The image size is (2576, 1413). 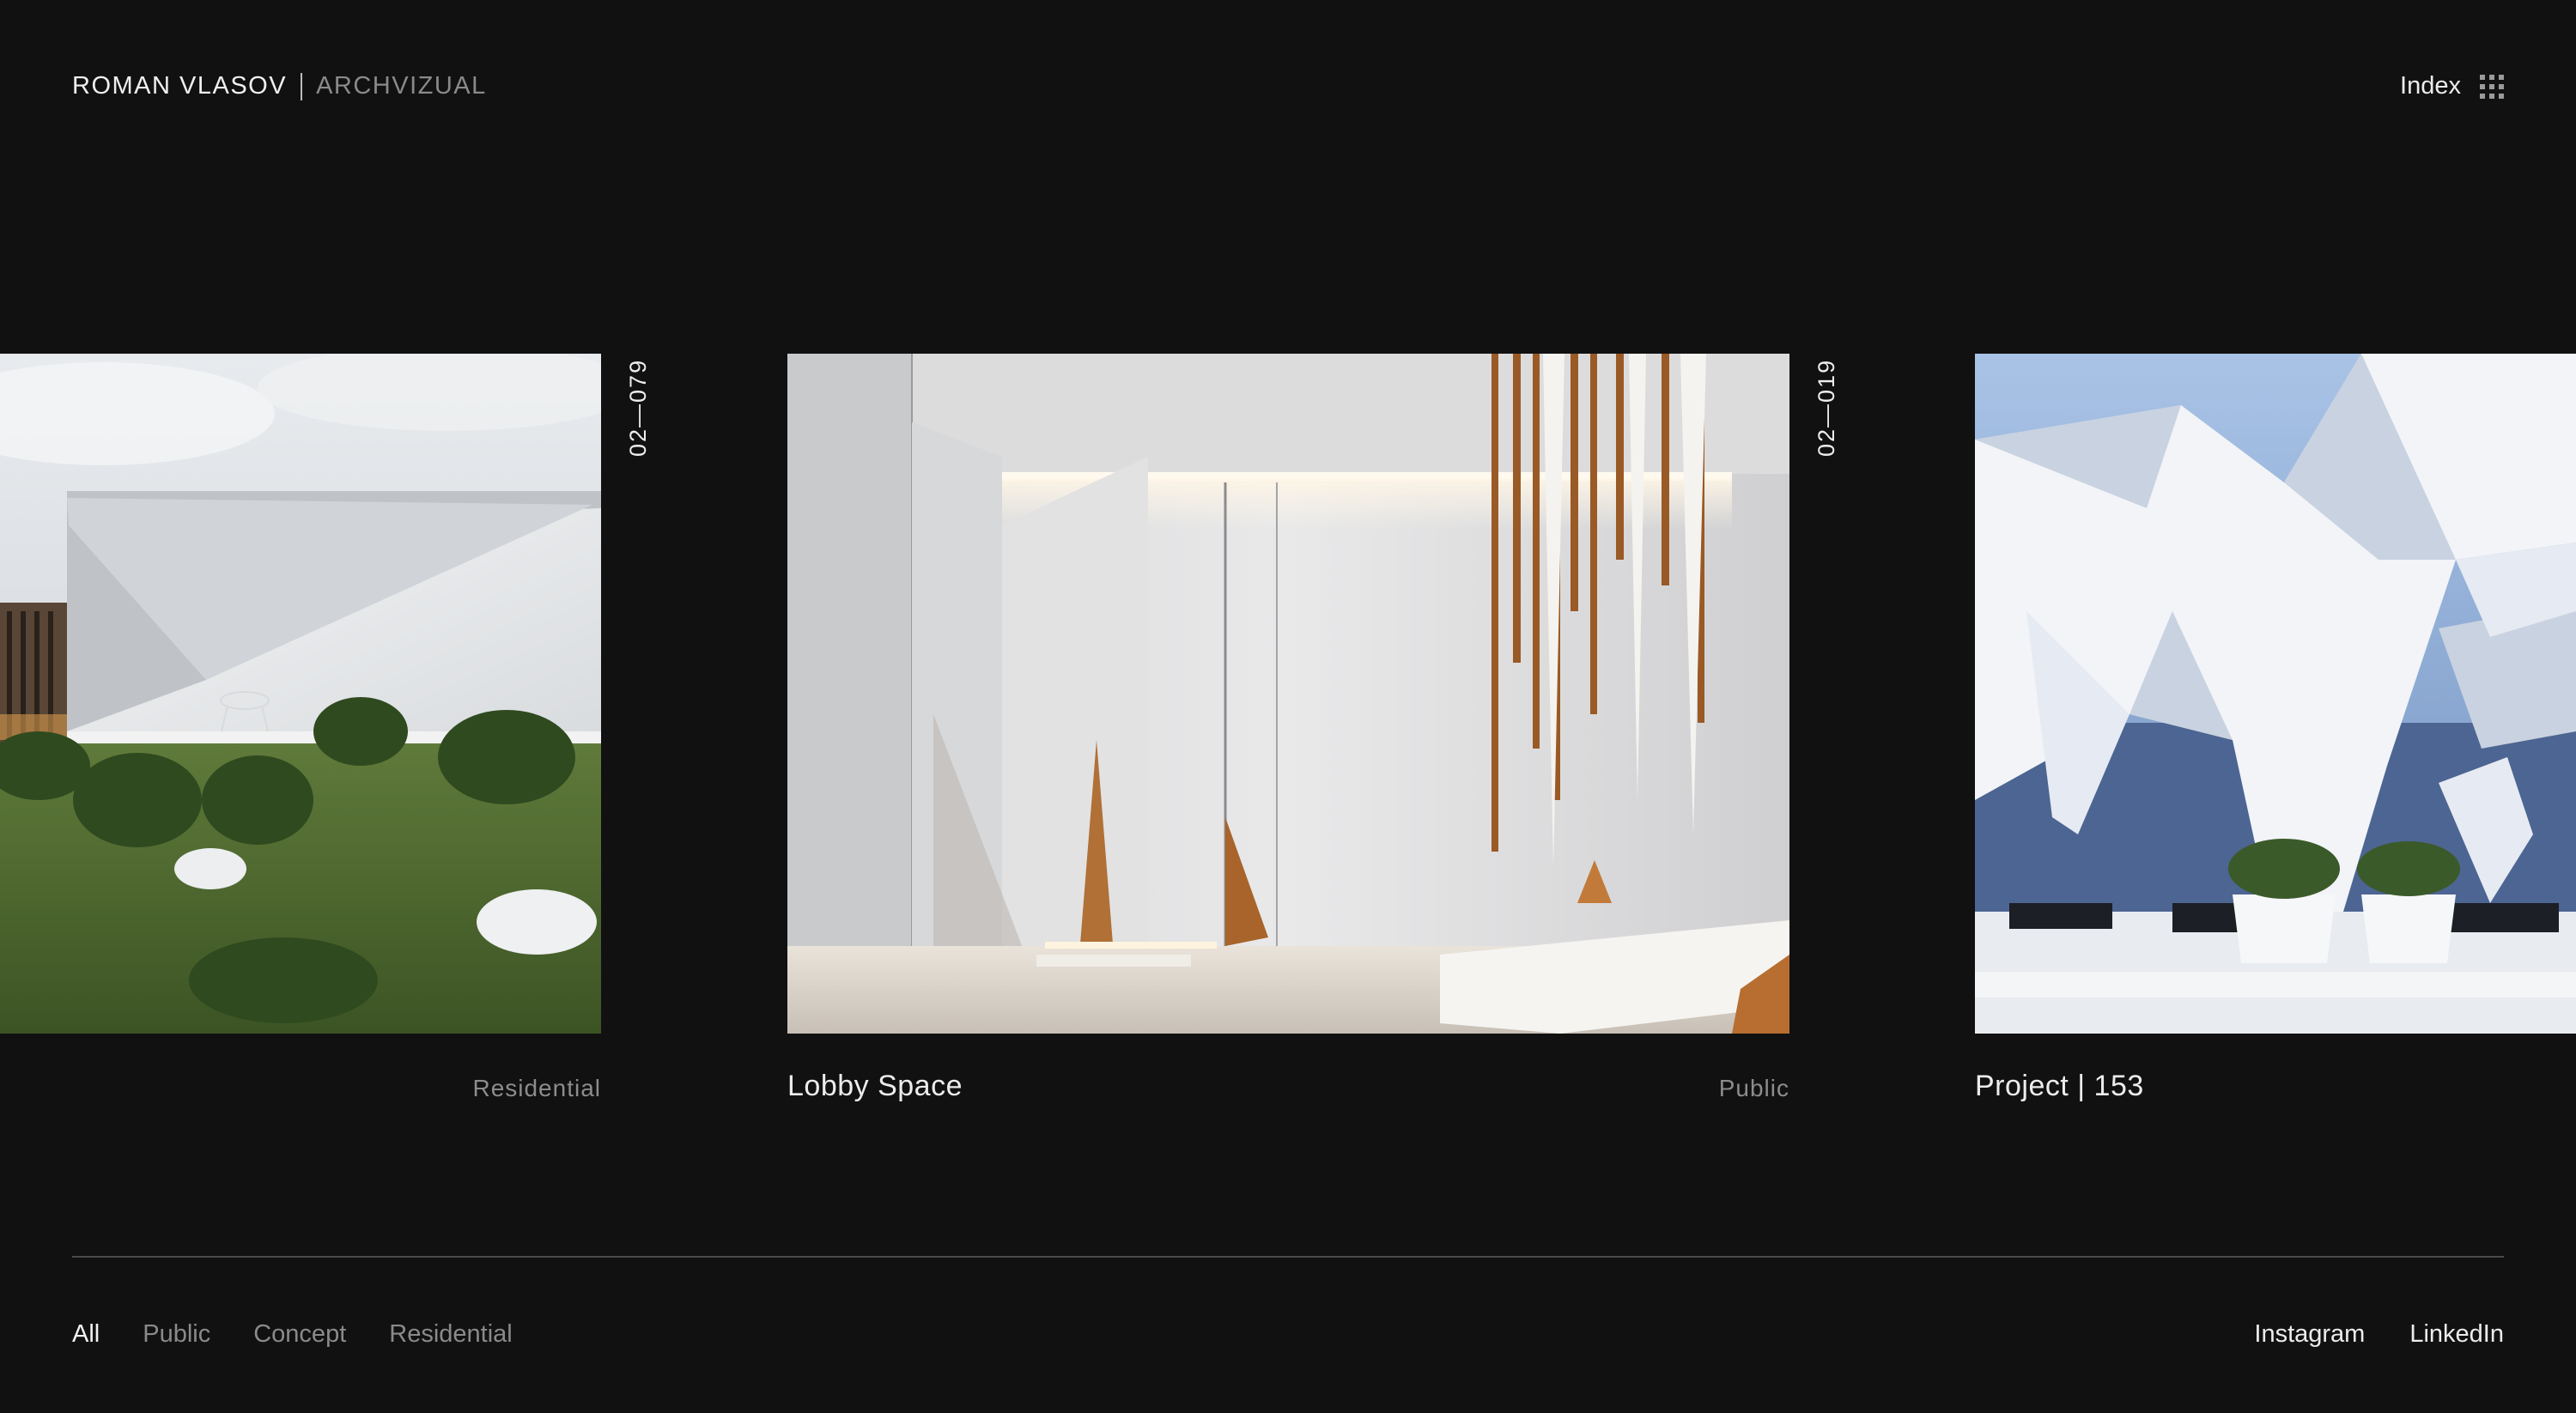 I want to click on filter-all: All, so click(x=86, y=1334).